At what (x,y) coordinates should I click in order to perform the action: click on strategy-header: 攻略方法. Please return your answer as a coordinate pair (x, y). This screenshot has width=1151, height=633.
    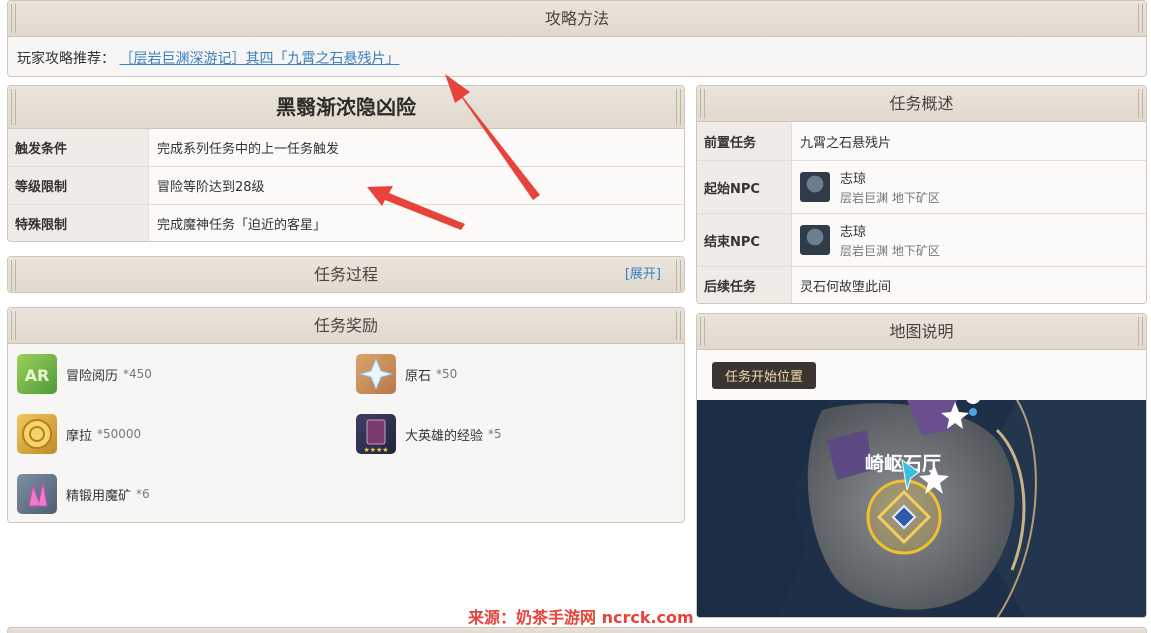
    Looking at the image, I should click on (577, 19).